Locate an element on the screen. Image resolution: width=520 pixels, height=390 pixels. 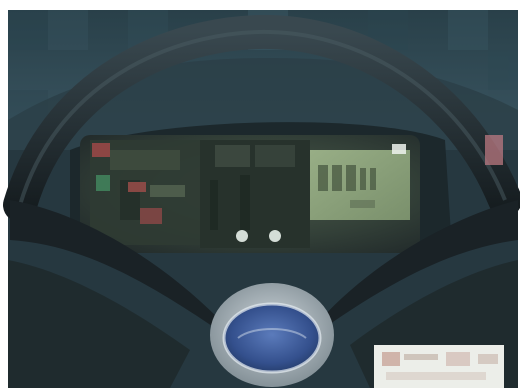
gauge-area-center is located at coordinates (255, 194).